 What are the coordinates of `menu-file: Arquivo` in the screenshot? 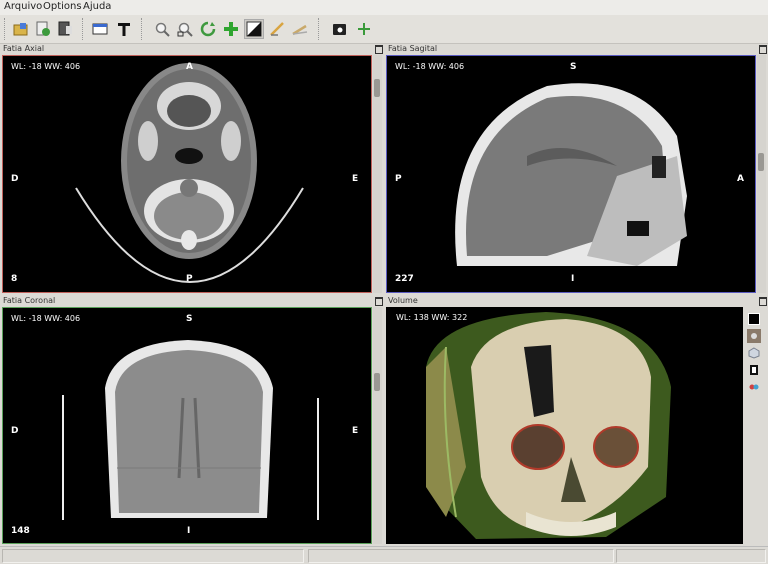 It's located at (23, 6).